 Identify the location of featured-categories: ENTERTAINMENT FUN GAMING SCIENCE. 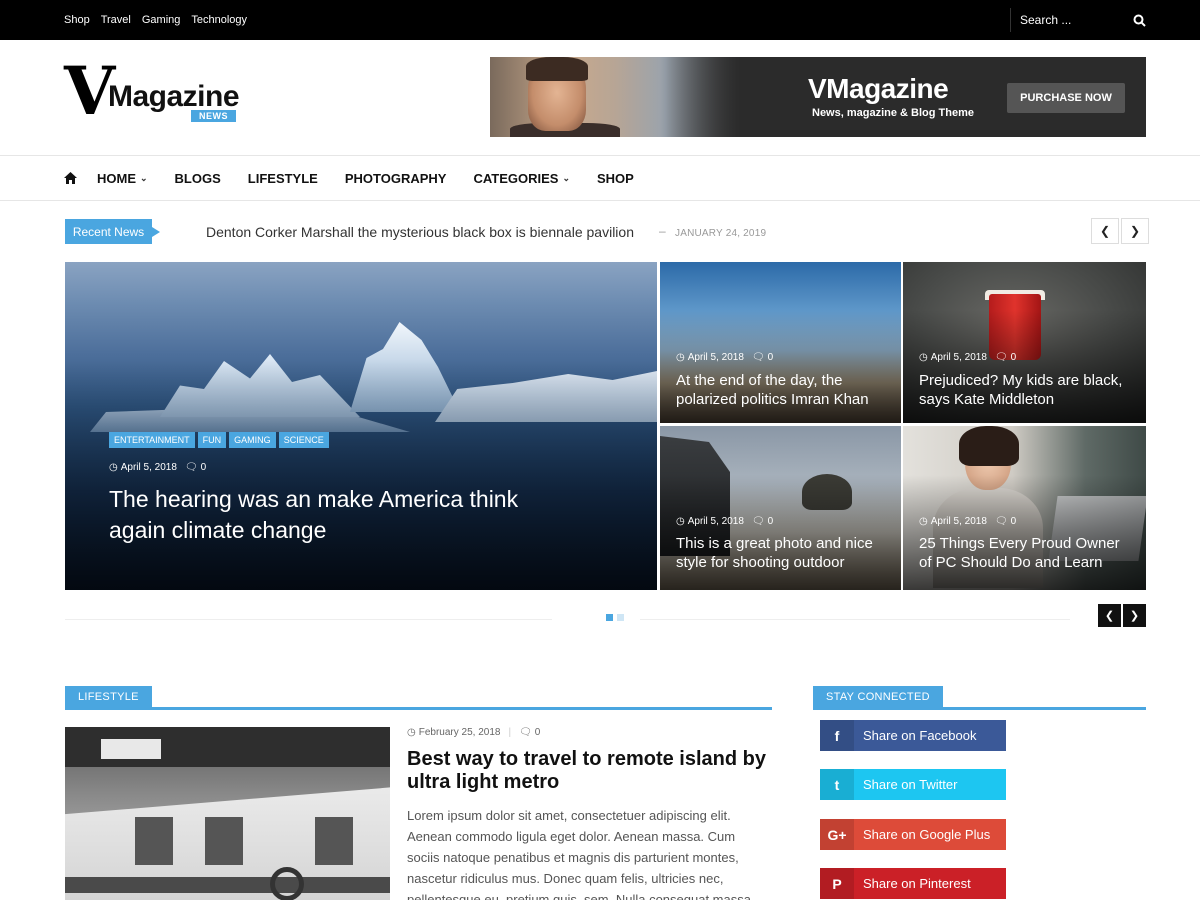
(219, 440).